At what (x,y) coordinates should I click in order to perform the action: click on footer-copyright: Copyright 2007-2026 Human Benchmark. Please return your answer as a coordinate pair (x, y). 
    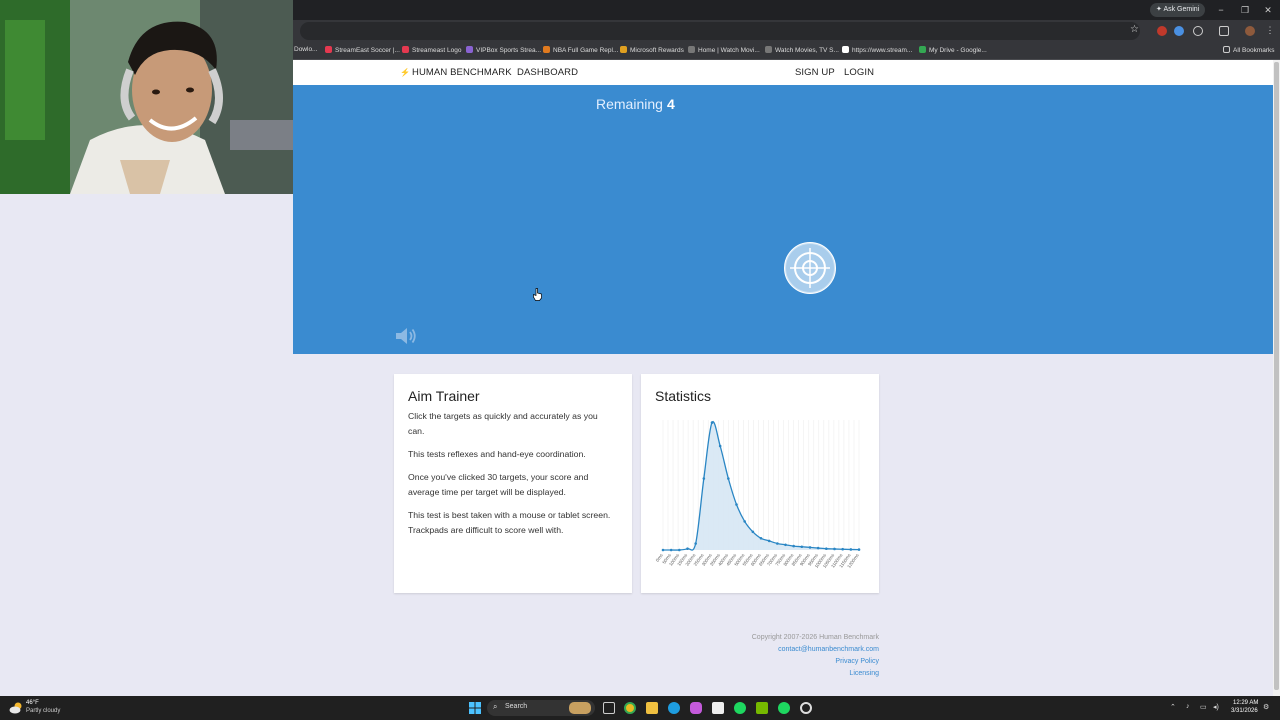
    Looking at the image, I should click on (815, 637).